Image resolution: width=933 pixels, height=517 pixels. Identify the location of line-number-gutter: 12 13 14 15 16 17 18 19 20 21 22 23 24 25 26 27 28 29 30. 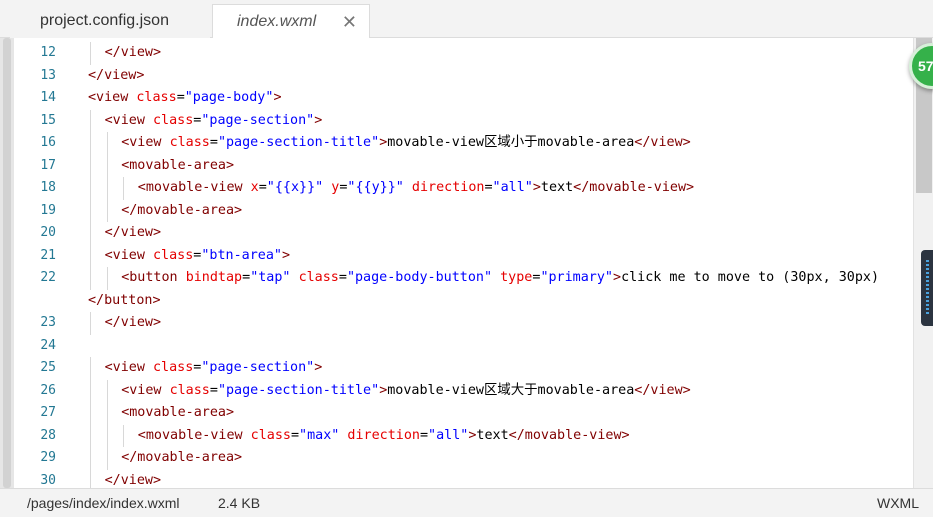
(38, 263).